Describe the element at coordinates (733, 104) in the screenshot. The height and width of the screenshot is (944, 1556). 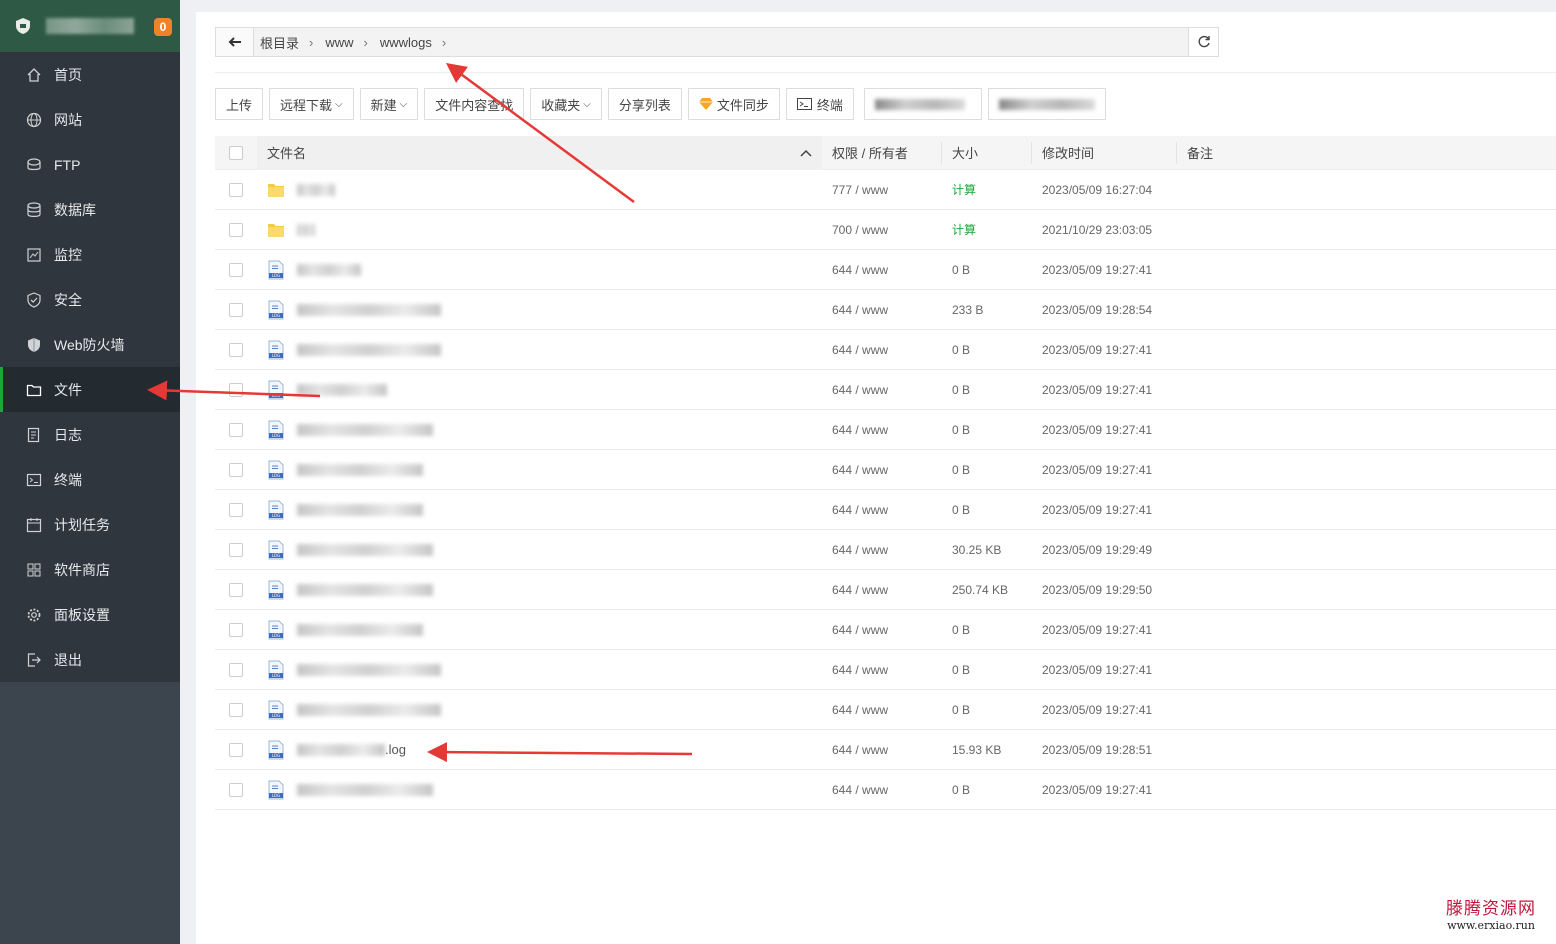
I see `file-sync-button: 文件同步` at that location.